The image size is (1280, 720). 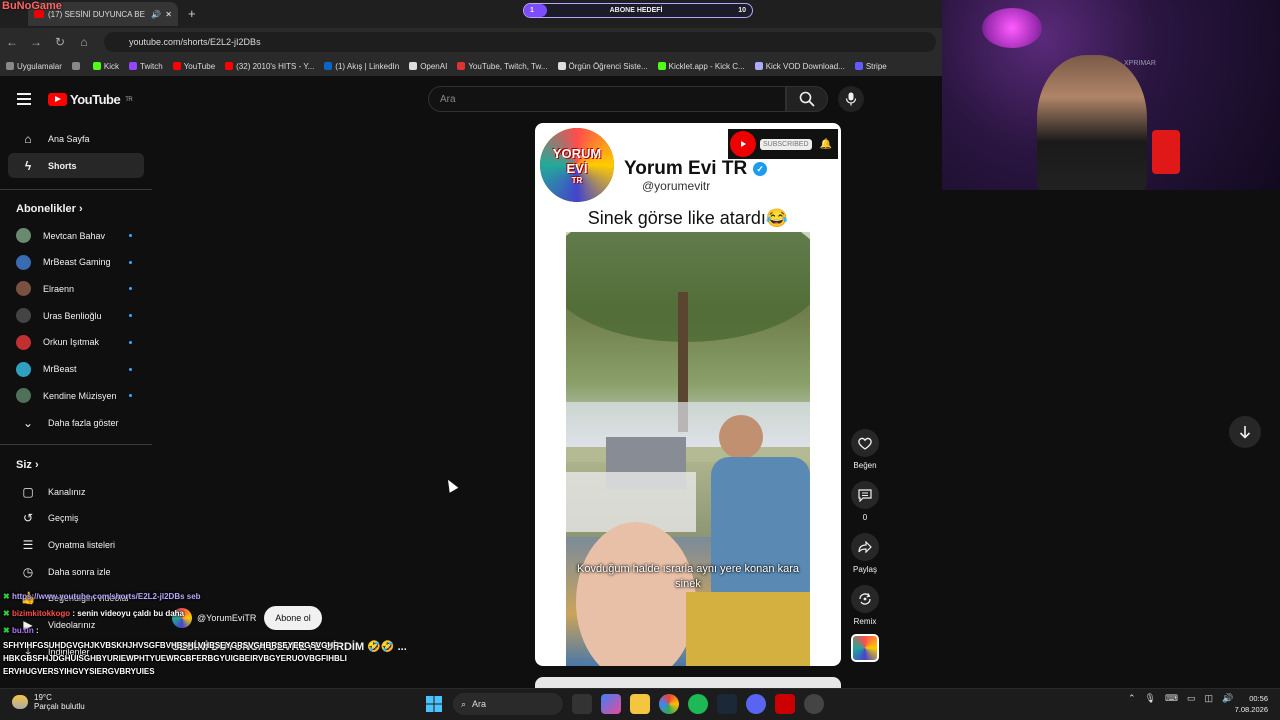 I want to click on subscription-item: Uras Benlioğlu, so click(x=76, y=315).